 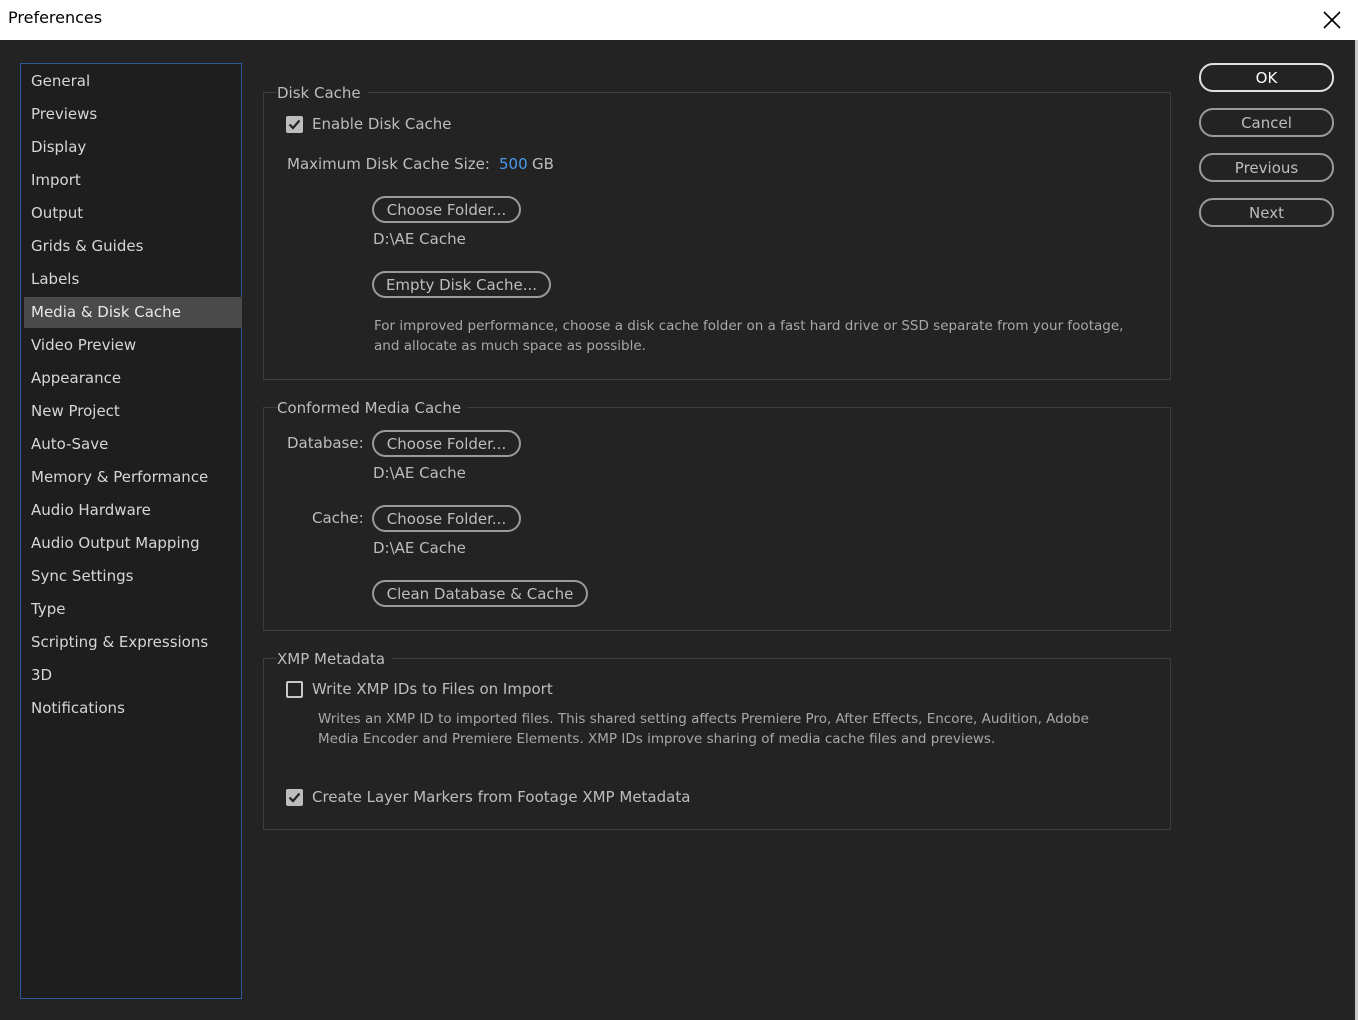 What do you see at coordinates (133, 576) in the screenshot?
I see `sidebar-item-sync-settings: Sync Settings` at bounding box center [133, 576].